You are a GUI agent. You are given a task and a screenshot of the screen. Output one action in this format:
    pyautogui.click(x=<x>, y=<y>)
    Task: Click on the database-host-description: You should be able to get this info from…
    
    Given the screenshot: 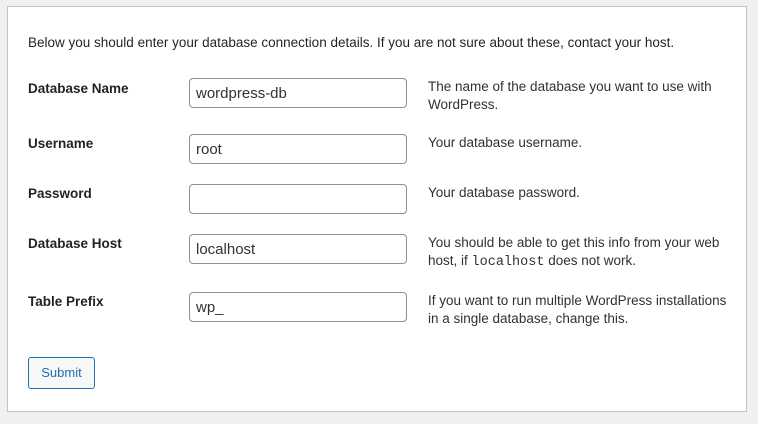 What is the action you would take?
    pyautogui.click(x=578, y=253)
    